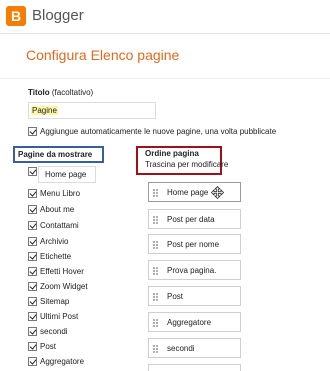 This screenshot has height=371, width=330. What do you see at coordinates (32, 171) in the screenshot?
I see `home-page-checkbox` at bounding box center [32, 171].